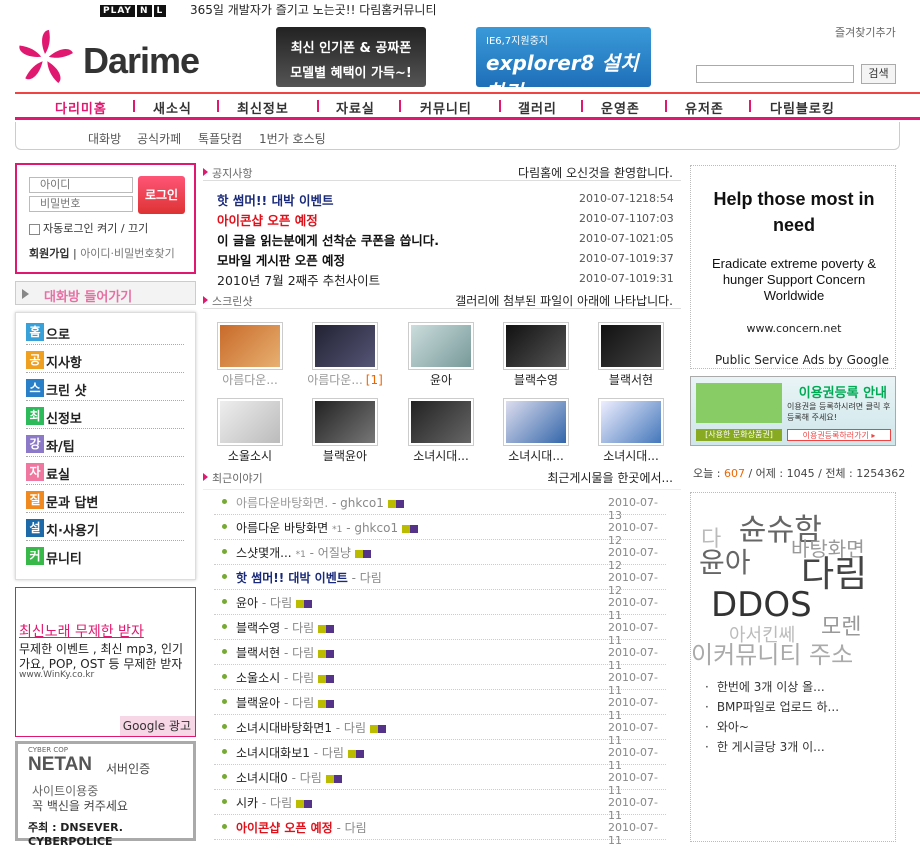 The height and width of the screenshot is (857, 920). Describe the element at coordinates (281, 259) in the screenshot. I see `notice-item-title: 모바일 게시판 오픈 예정` at that location.